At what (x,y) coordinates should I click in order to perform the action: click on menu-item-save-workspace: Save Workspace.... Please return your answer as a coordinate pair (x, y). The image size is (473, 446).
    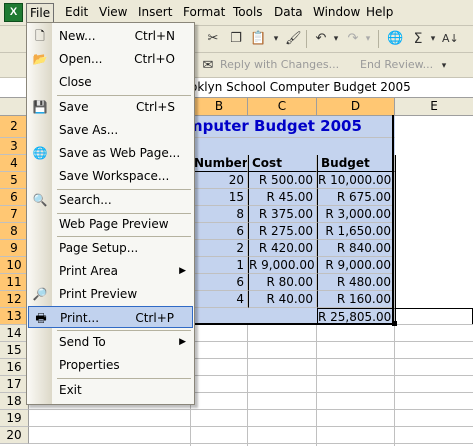
    Looking at the image, I should click on (110, 176).